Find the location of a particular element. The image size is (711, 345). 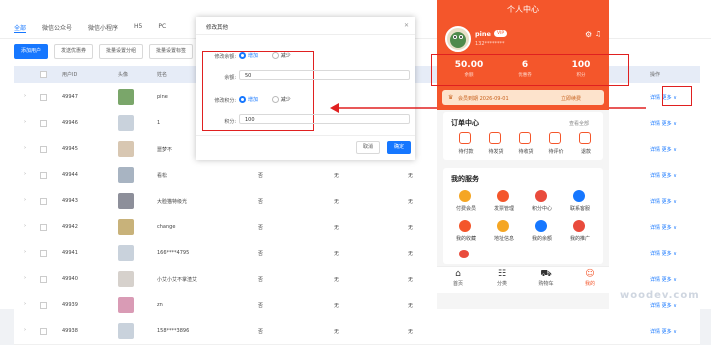

order-status-label: 待评价 is located at coordinates (556, 151).